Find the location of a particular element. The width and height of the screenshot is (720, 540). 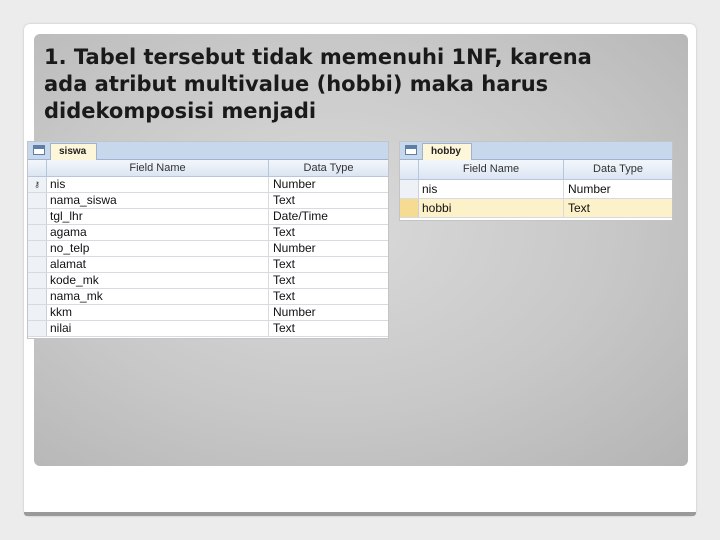

slide-frame-bottom-edge is located at coordinates (360, 514).